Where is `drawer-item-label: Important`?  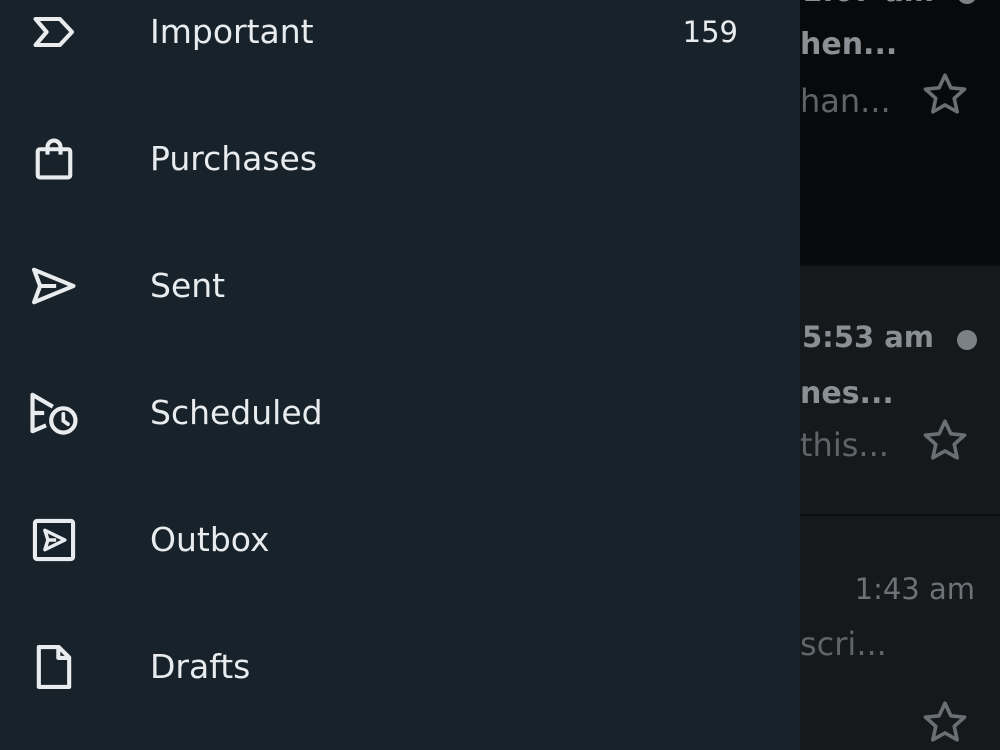 drawer-item-label: Important is located at coordinates (232, 31).